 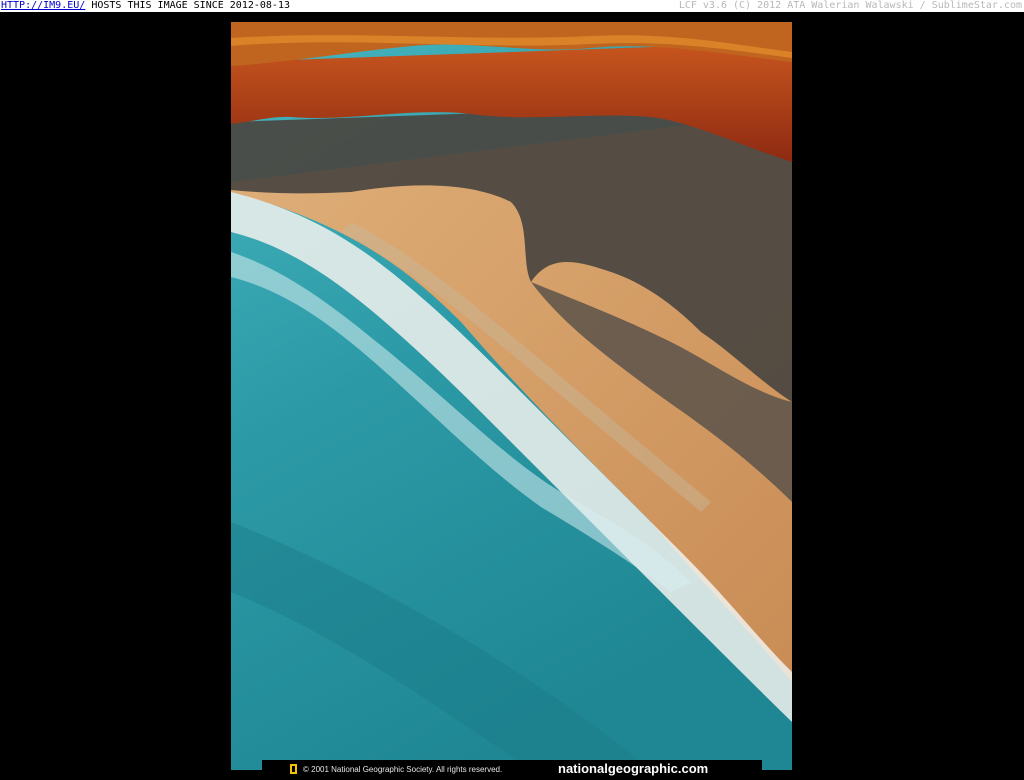 What do you see at coordinates (633, 768) in the screenshot?
I see `site-name: nationalgeographic.com` at bounding box center [633, 768].